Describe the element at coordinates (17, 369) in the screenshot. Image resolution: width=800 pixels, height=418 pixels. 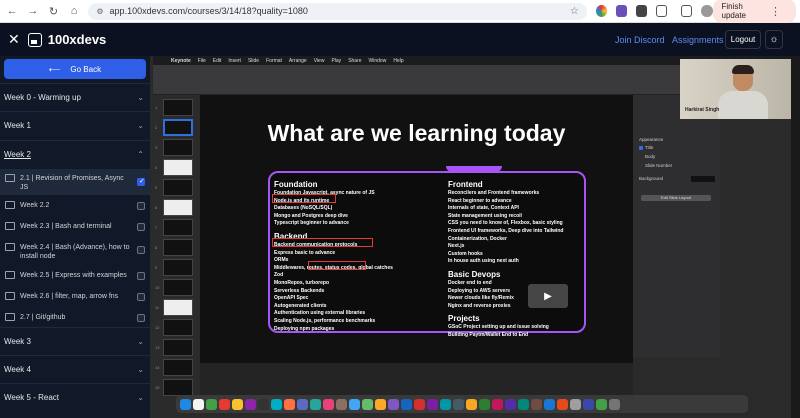
I see `week-label: Week 4` at that location.